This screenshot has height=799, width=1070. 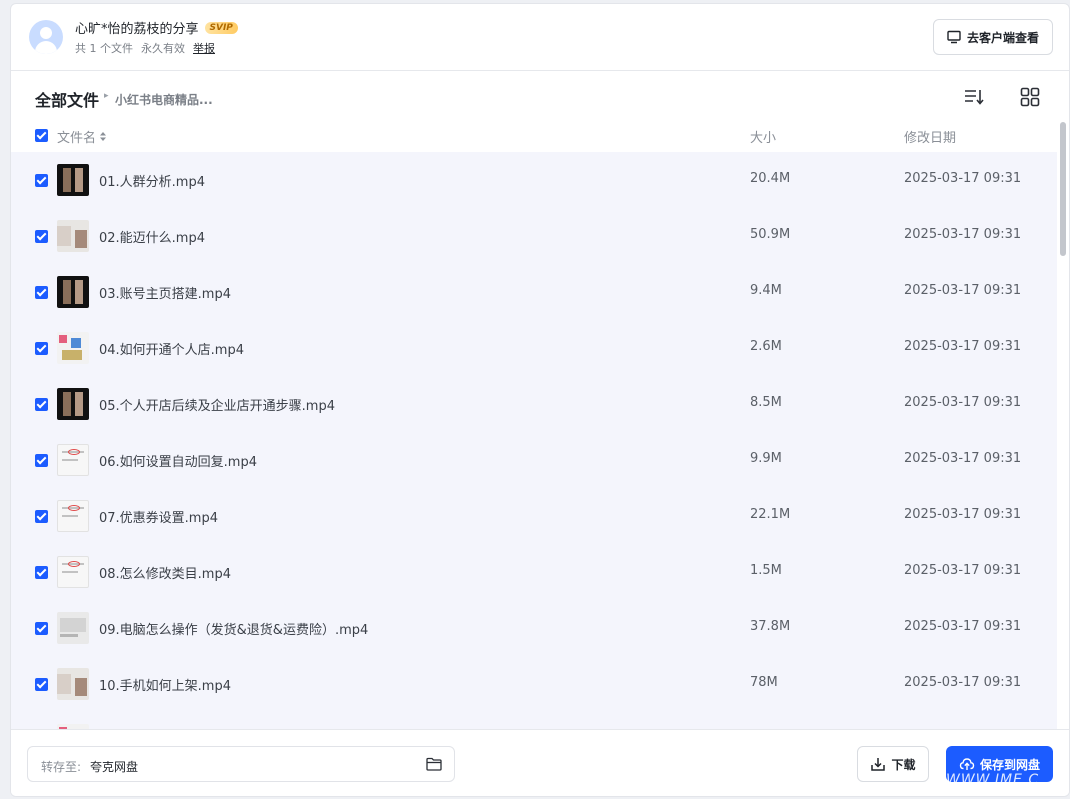 I want to click on file-name: 01.人群分析.mp4, so click(x=152, y=180).